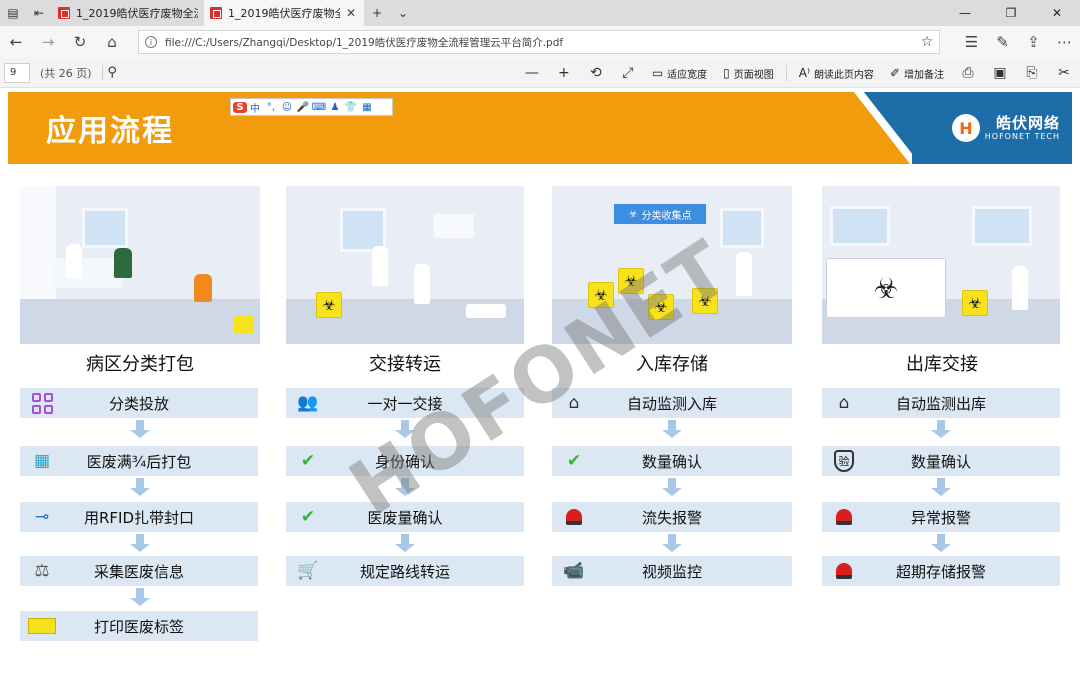  I want to click on more-options-icon: ⋯, so click(1064, 42).